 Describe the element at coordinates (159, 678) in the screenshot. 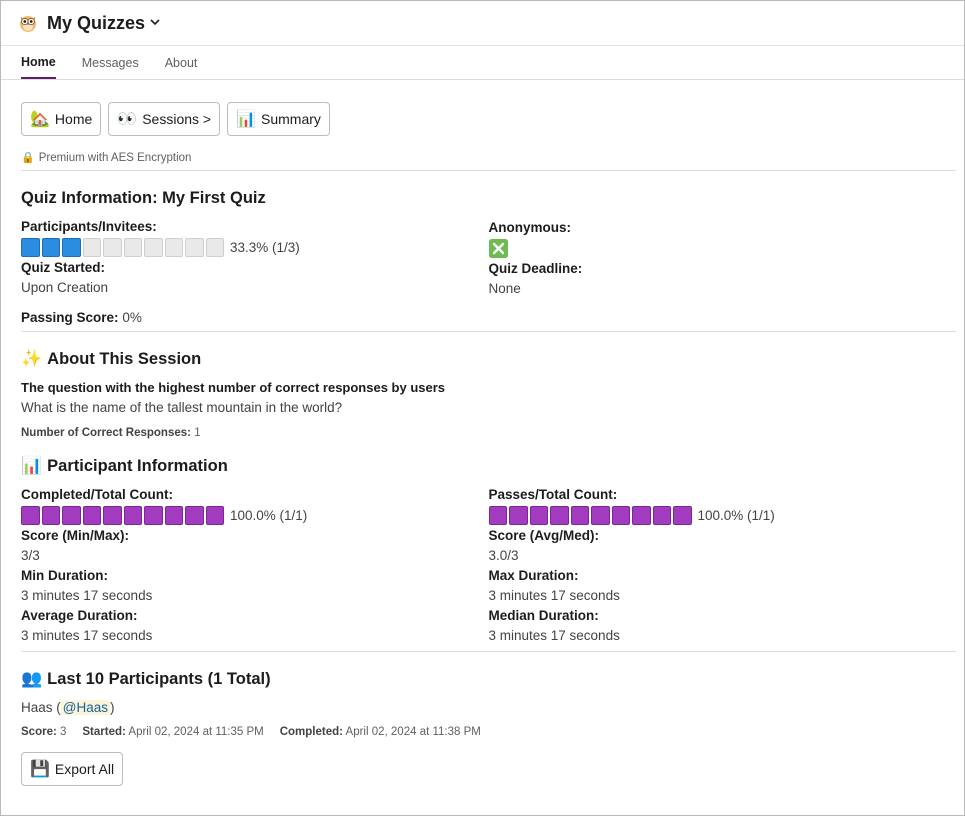

I see `last-participants-title-text: Last 10 Participants (1 Total)` at that location.